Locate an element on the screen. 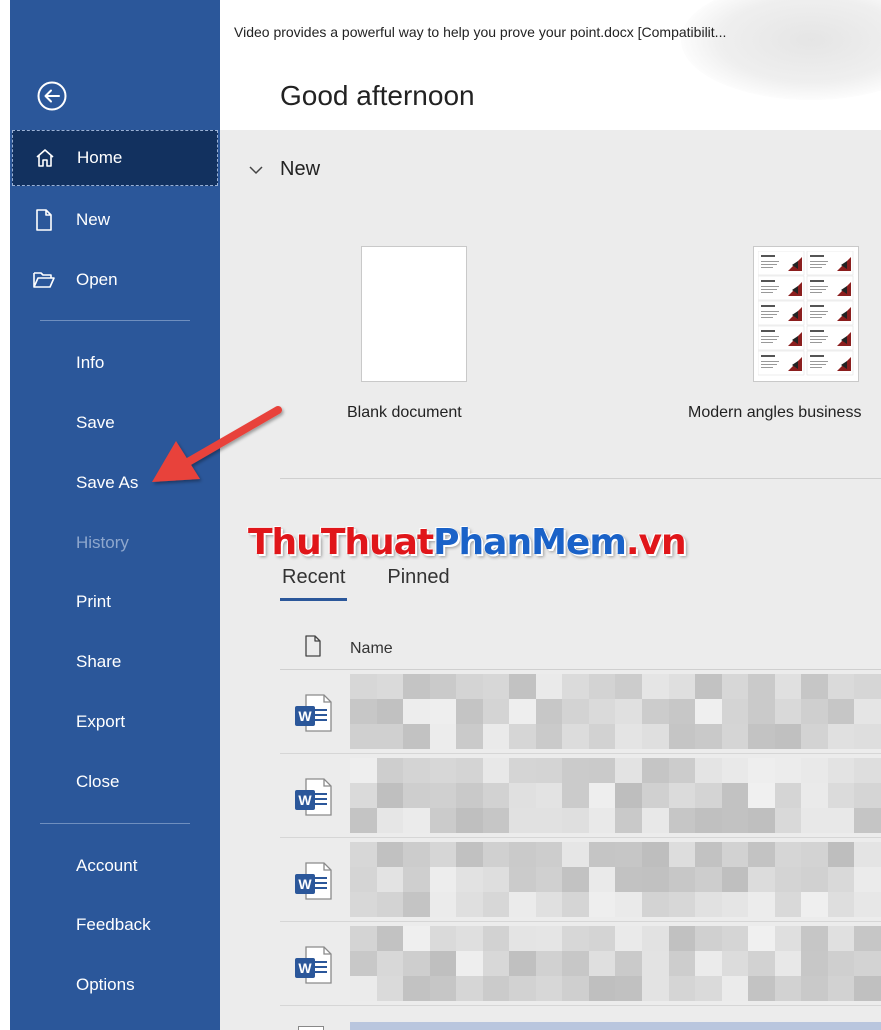  recent-tabs: Recent Pinned is located at coordinates (366, 583).